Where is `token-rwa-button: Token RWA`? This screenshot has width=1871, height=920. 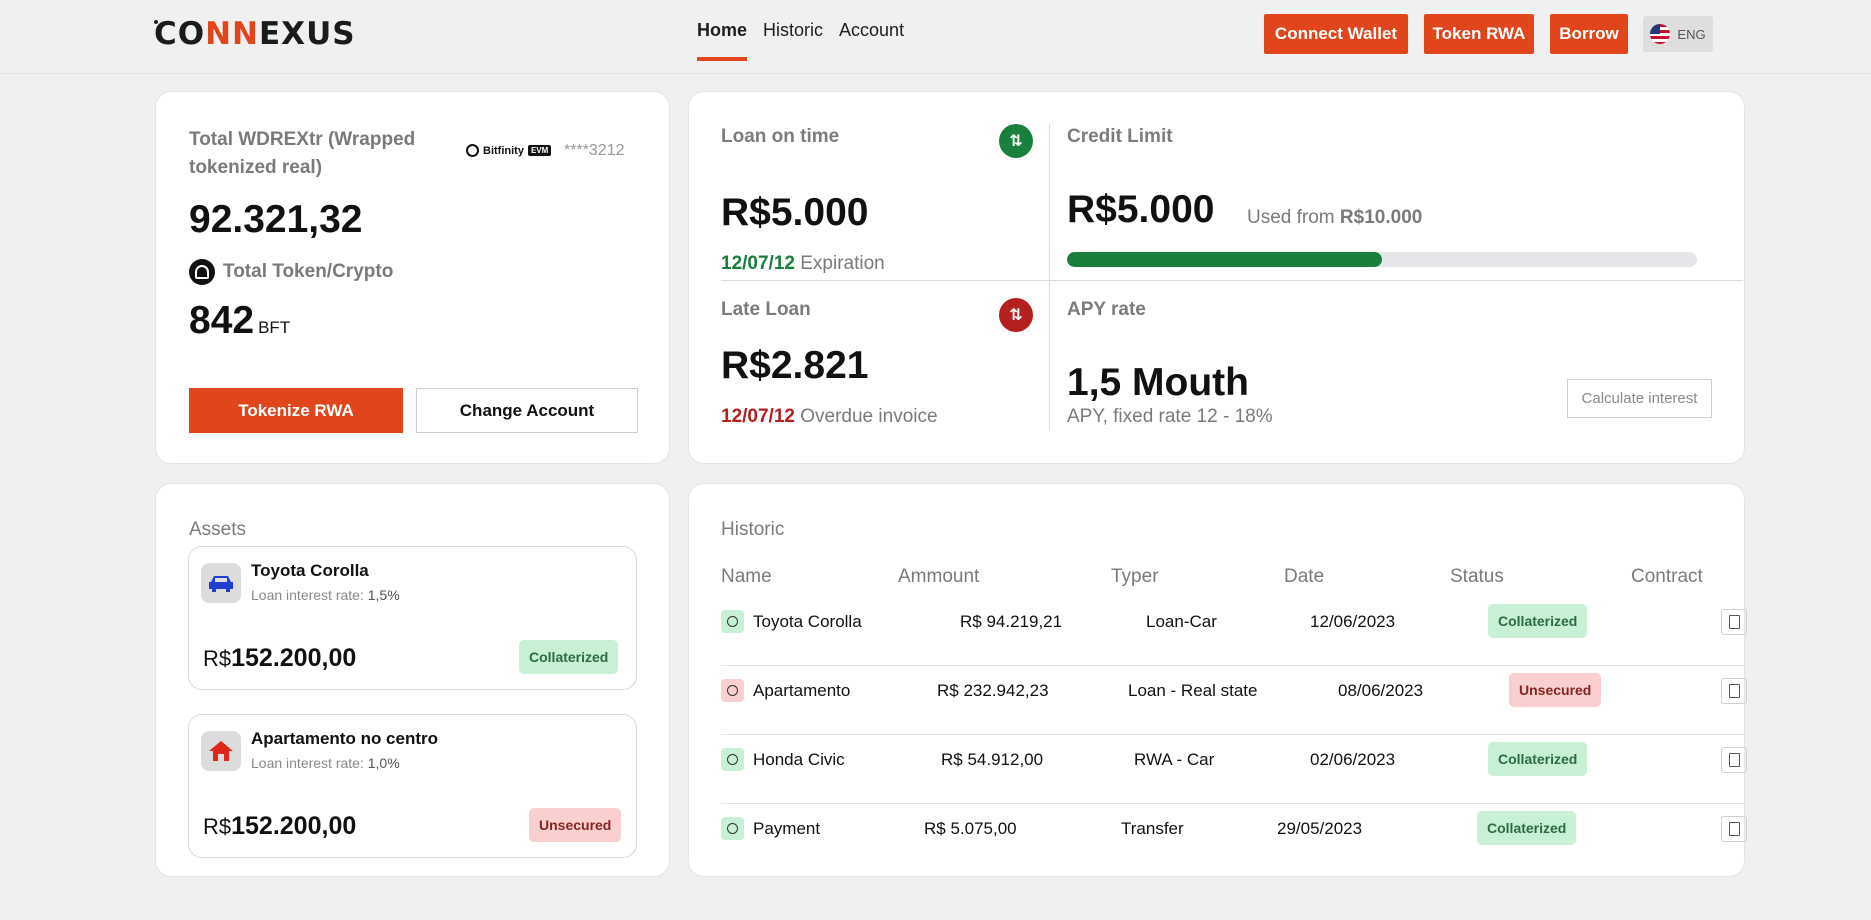
token-rwa-button: Token RWA is located at coordinates (1479, 34).